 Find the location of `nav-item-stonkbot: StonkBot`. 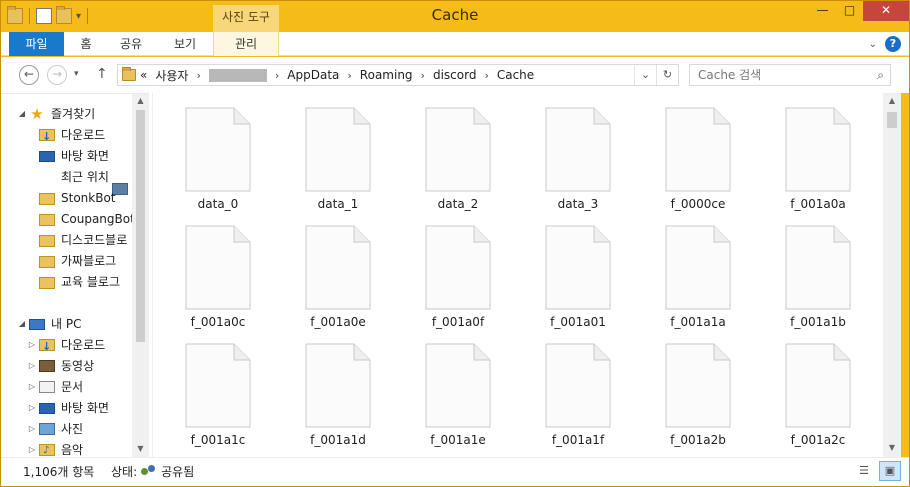

nav-item-stonkbot: StonkBot is located at coordinates (77, 198).